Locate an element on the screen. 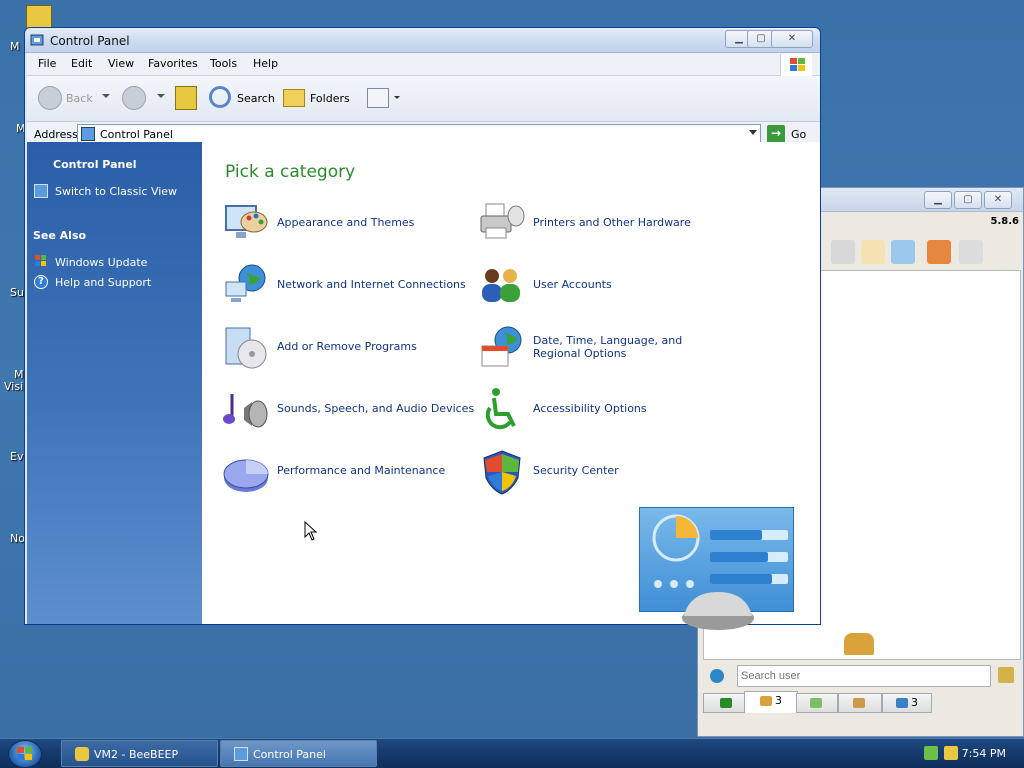 This screenshot has width=1024, height=768. menu-view: View is located at coordinates (121, 63).